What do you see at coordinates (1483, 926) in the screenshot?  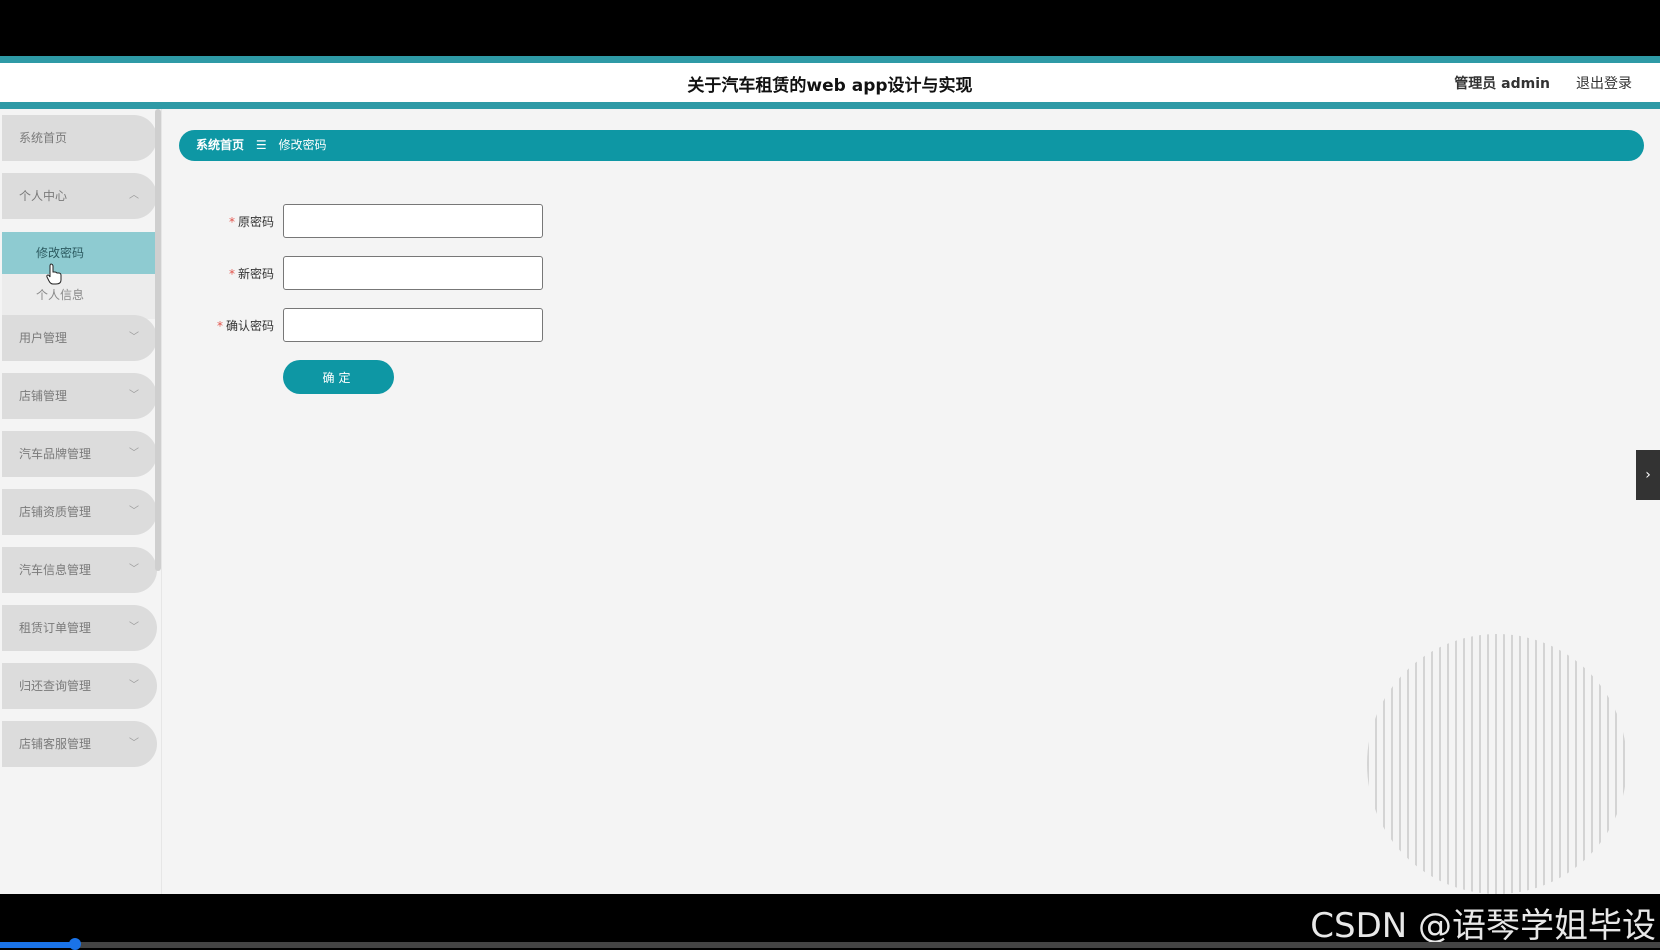 I see `csdn-watermark: CSDN @语琴学姐毕设` at bounding box center [1483, 926].